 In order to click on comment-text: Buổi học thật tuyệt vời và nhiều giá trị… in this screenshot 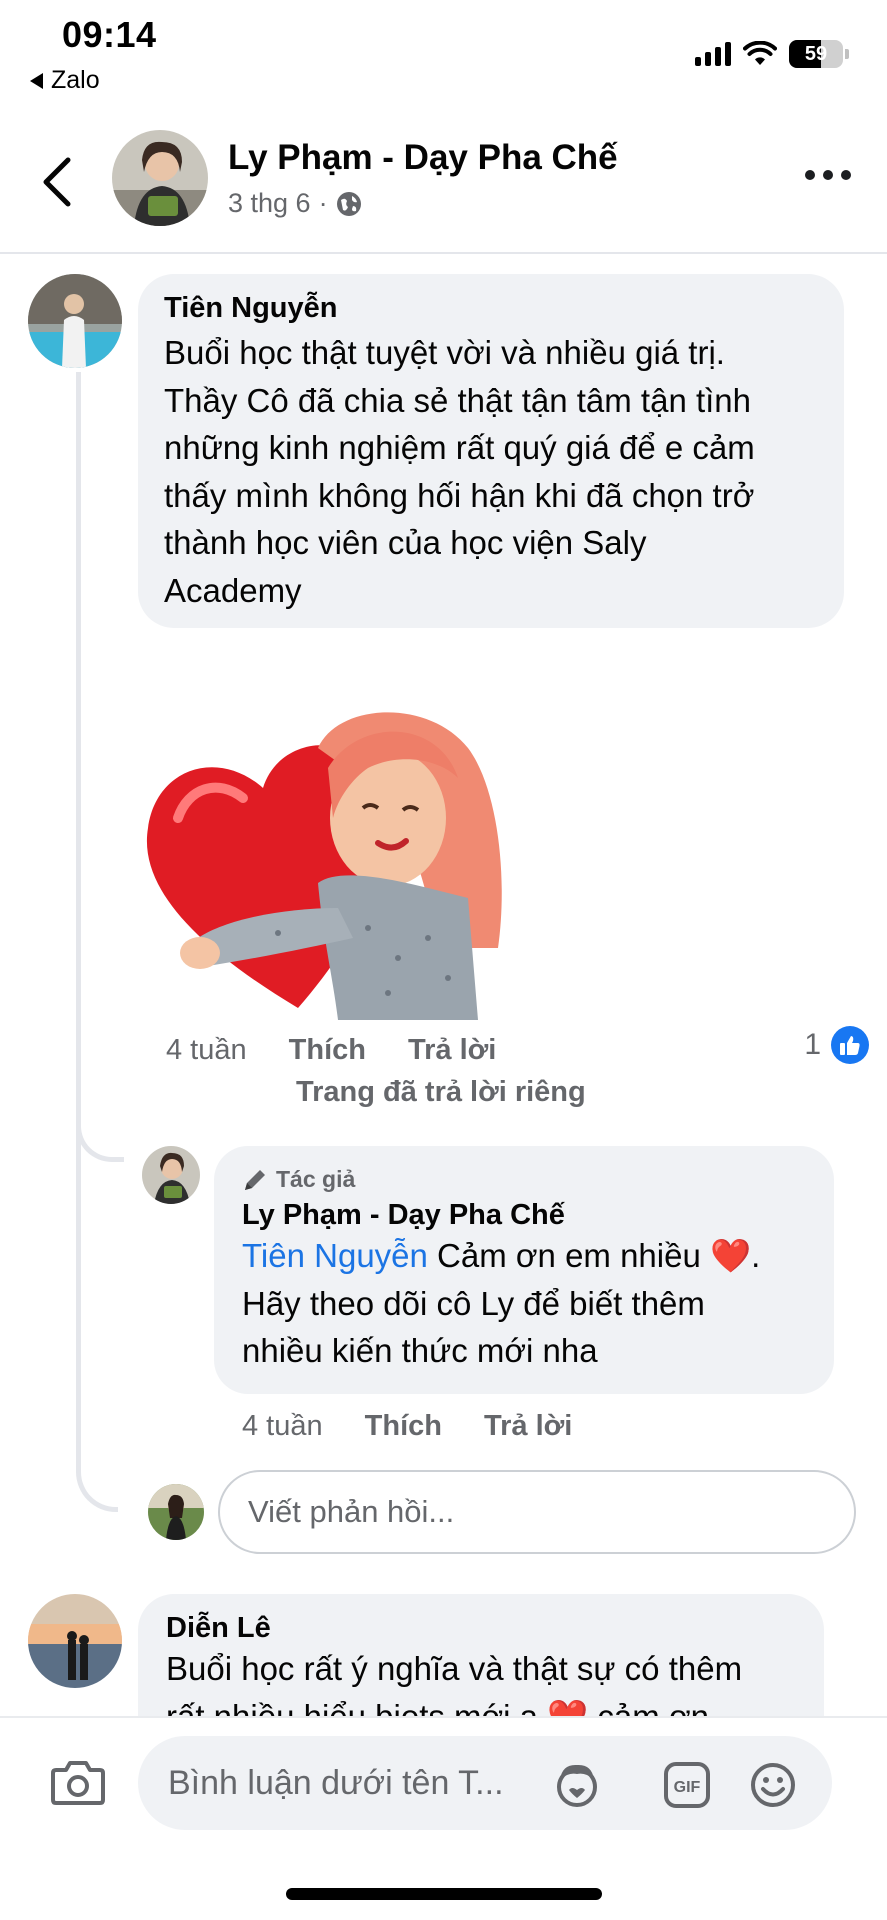, I will do `click(491, 471)`.